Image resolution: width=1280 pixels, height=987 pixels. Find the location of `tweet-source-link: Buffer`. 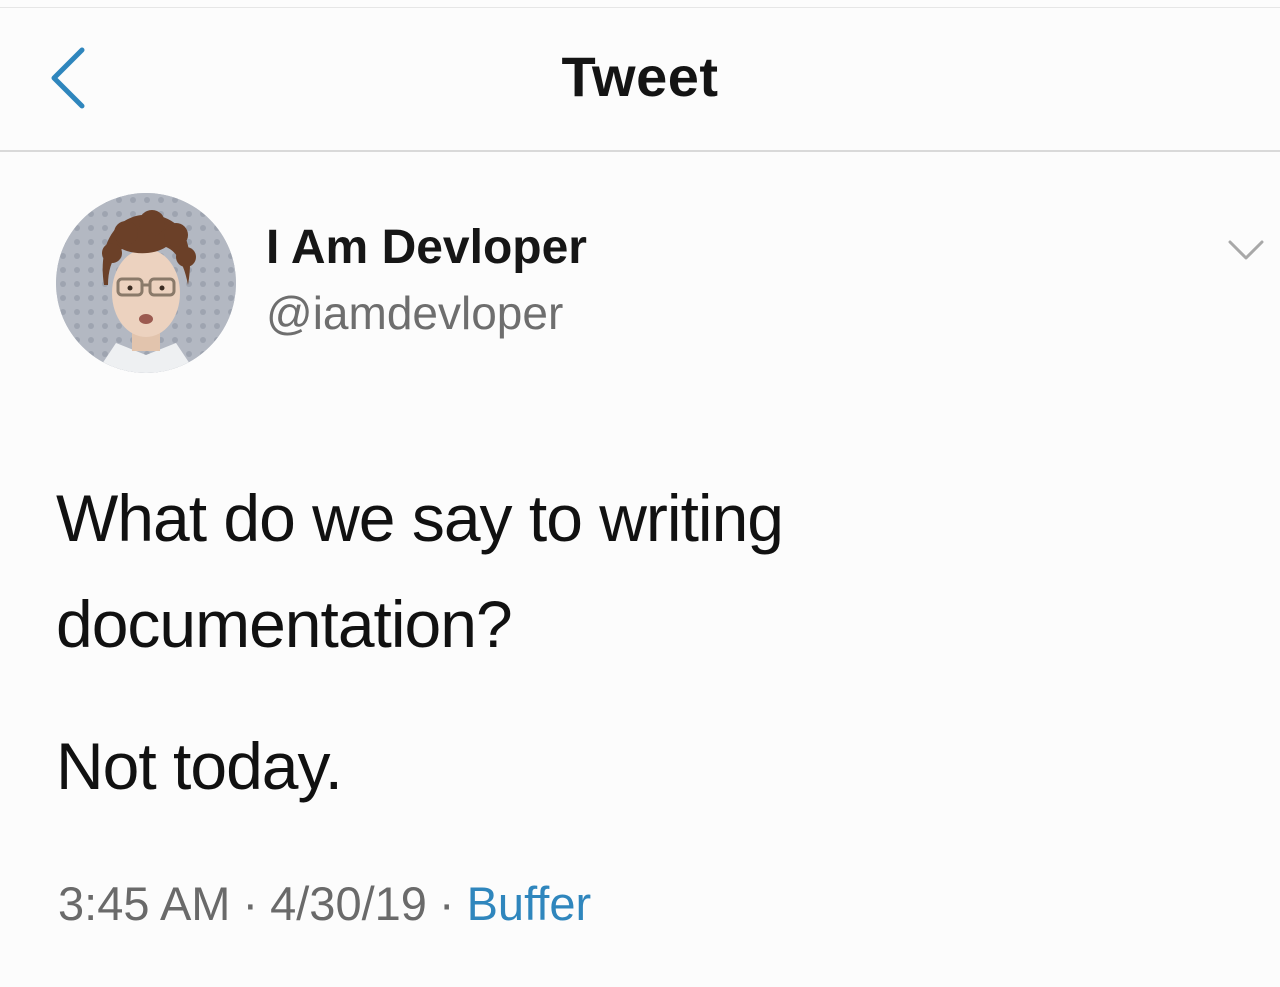

tweet-source-link: Buffer is located at coordinates (529, 903).